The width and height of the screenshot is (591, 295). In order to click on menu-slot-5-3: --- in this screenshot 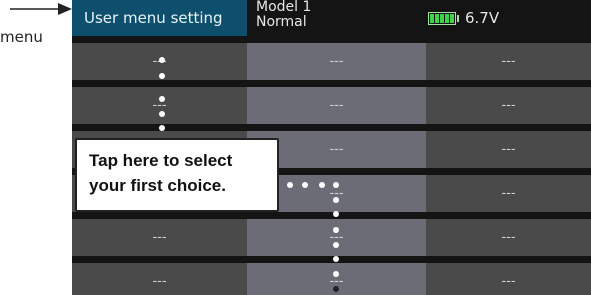, I will do `click(508, 237)`.